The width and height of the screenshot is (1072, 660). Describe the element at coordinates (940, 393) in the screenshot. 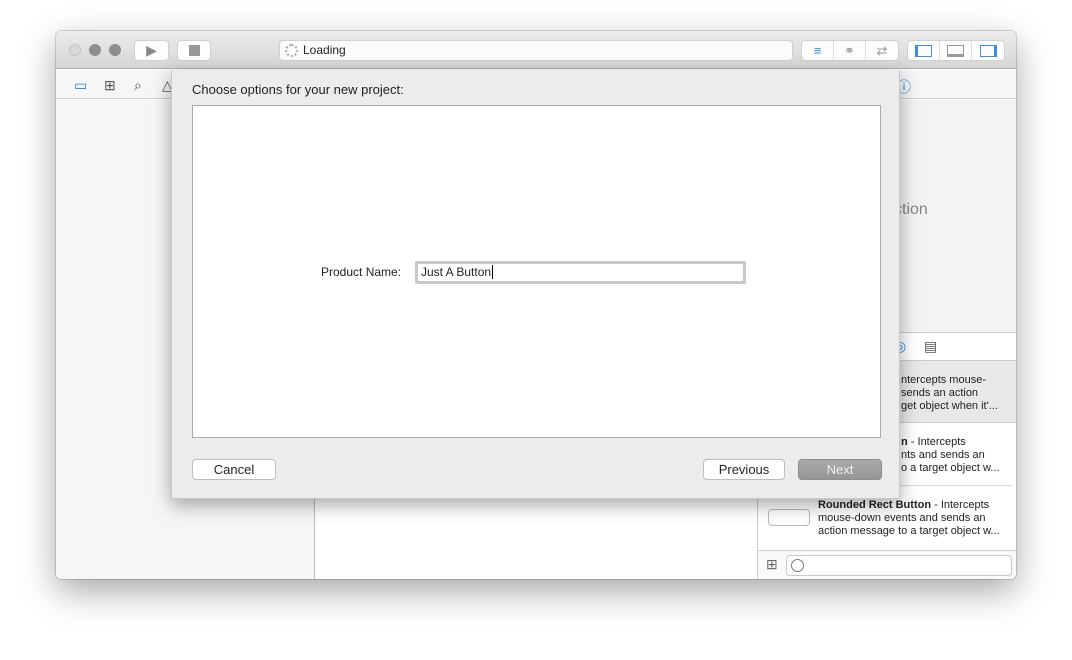

I see `item-desc-line: sends an action` at that location.